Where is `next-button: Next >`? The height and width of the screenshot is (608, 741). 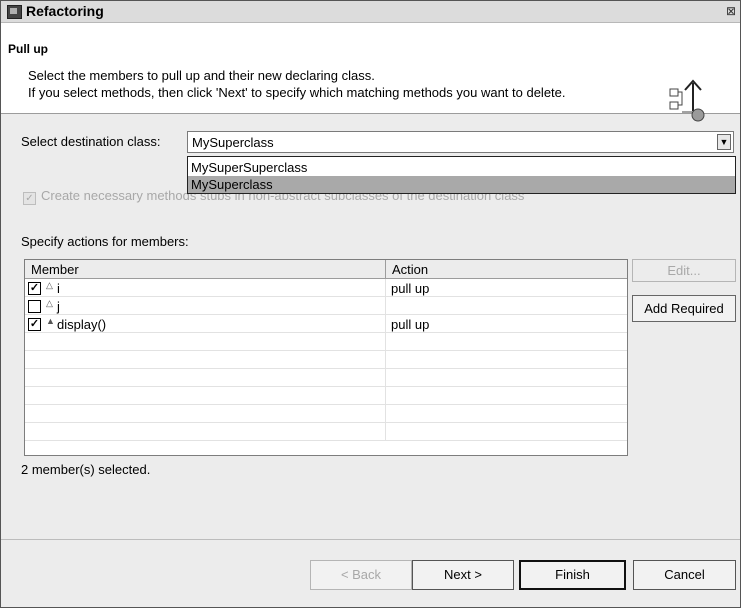 next-button: Next > is located at coordinates (463, 575).